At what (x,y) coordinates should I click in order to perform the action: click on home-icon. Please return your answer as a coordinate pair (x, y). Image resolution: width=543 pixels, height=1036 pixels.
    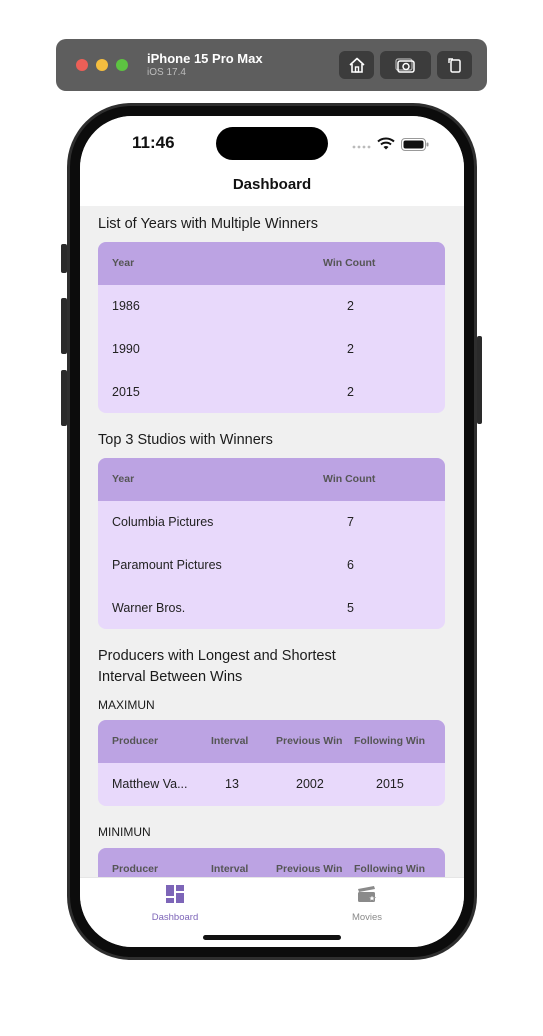
    Looking at the image, I should click on (356, 65).